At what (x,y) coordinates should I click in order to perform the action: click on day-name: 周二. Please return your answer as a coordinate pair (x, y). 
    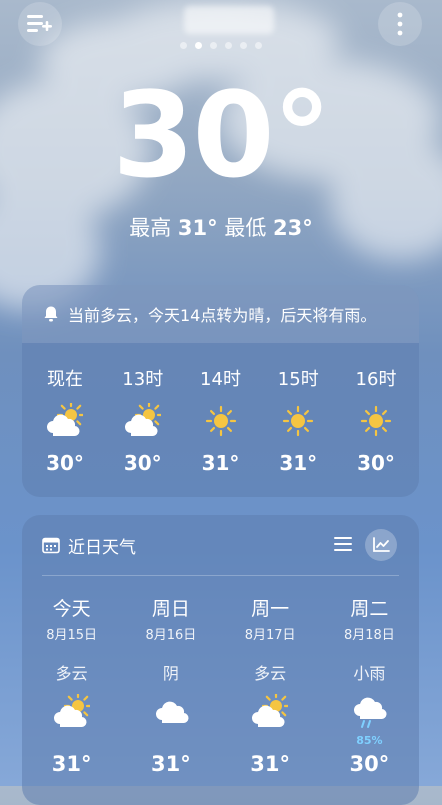
    Looking at the image, I should click on (369, 609).